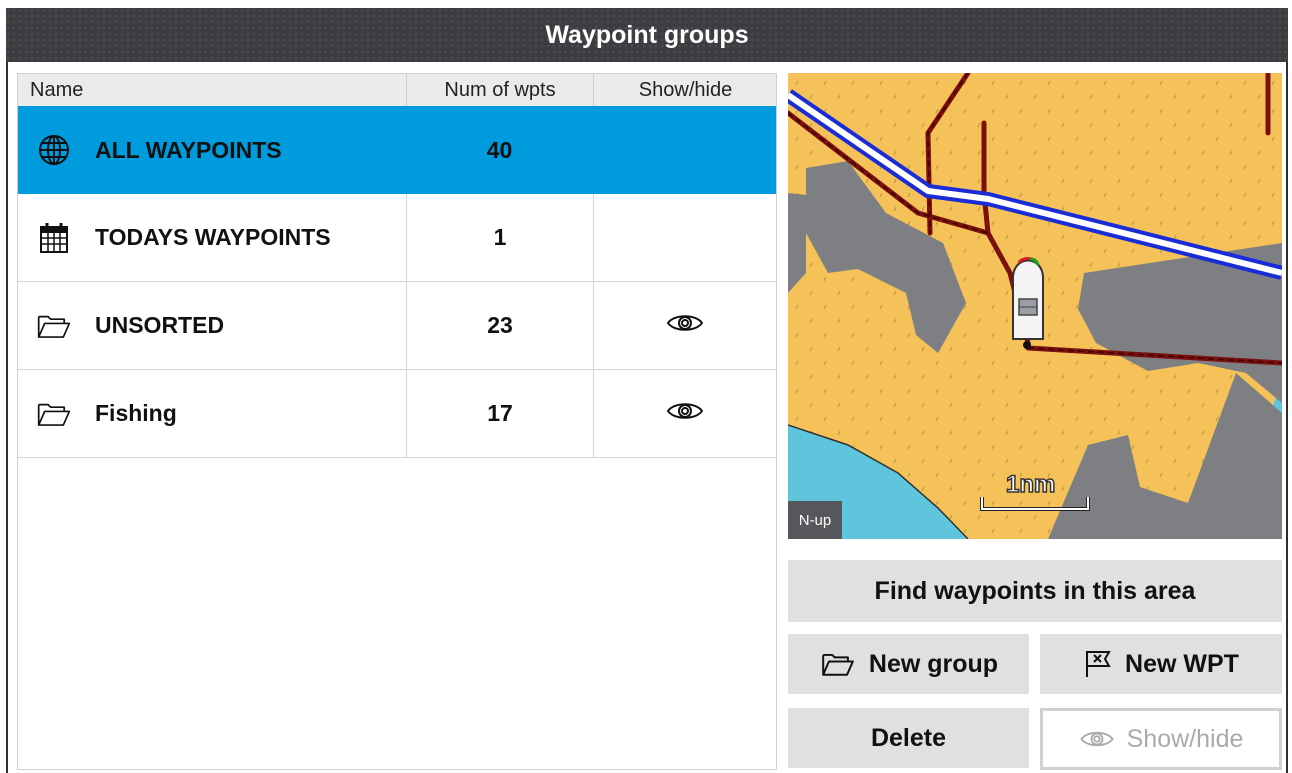  I want to click on new-group-label: New group, so click(933, 663).